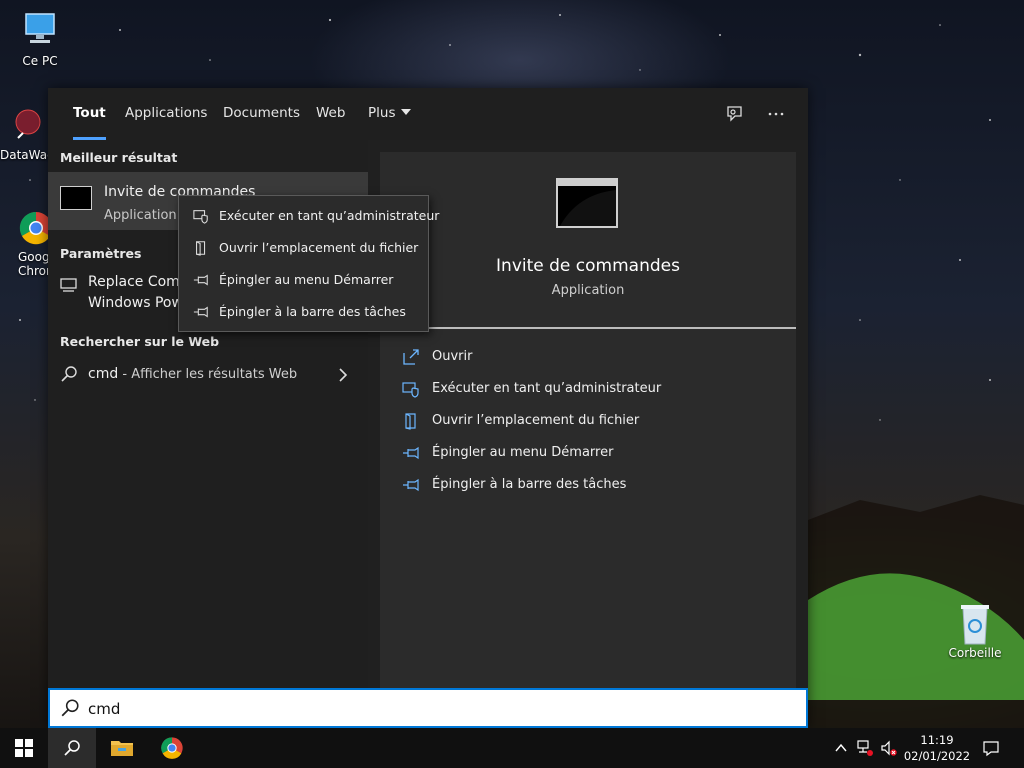 The image size is (1024, 768). I want to click on start-button, so click(24, 748).